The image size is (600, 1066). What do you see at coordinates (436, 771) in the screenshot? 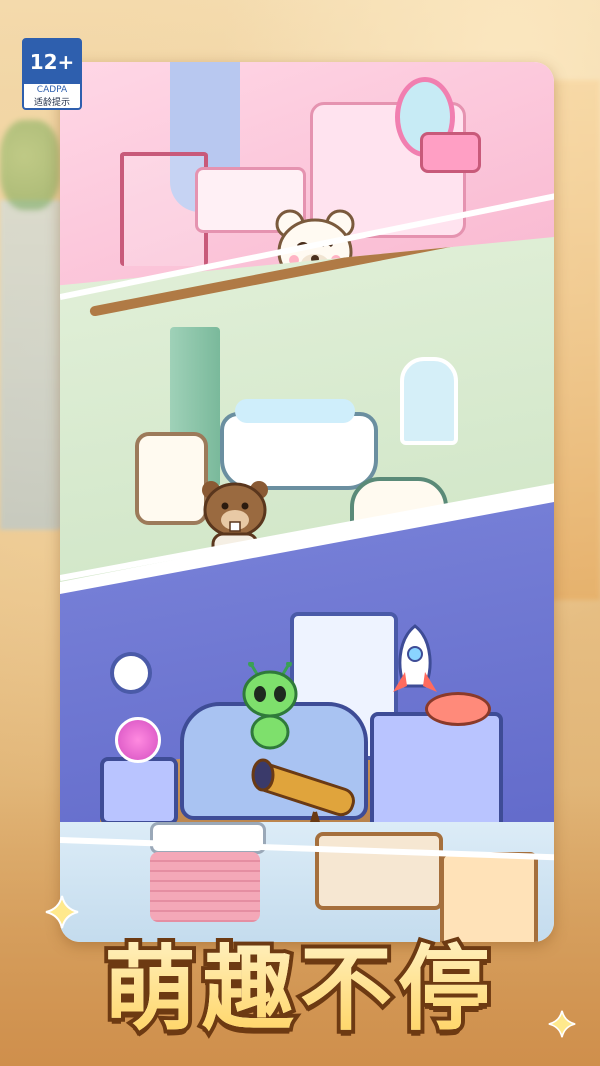
I see `desk` at bounding box center [436, 771].